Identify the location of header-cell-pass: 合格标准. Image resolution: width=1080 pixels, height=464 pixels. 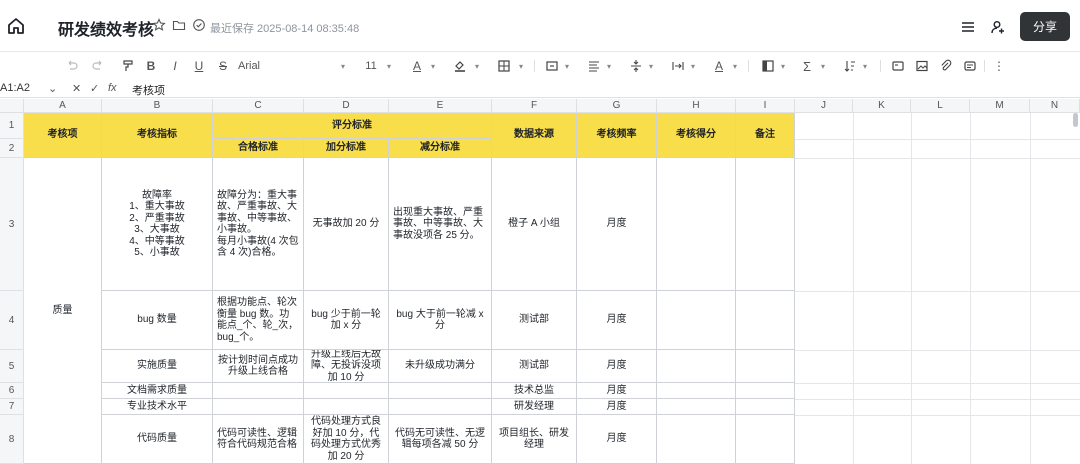
(258, 148).